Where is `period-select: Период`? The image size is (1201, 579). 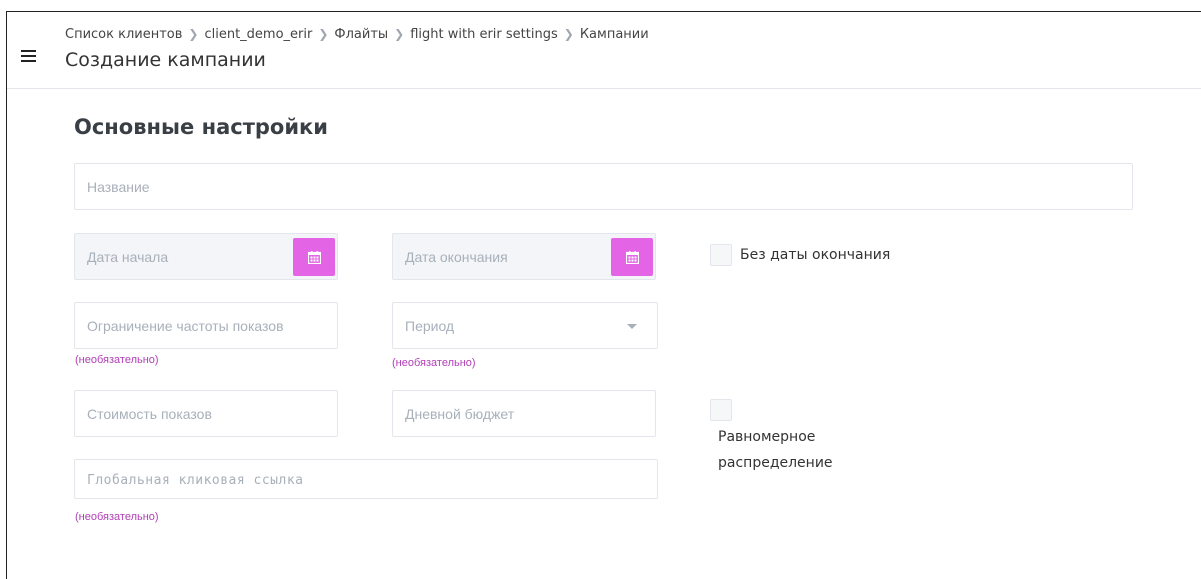
period-select: Период is located at coordinates (525, 325).